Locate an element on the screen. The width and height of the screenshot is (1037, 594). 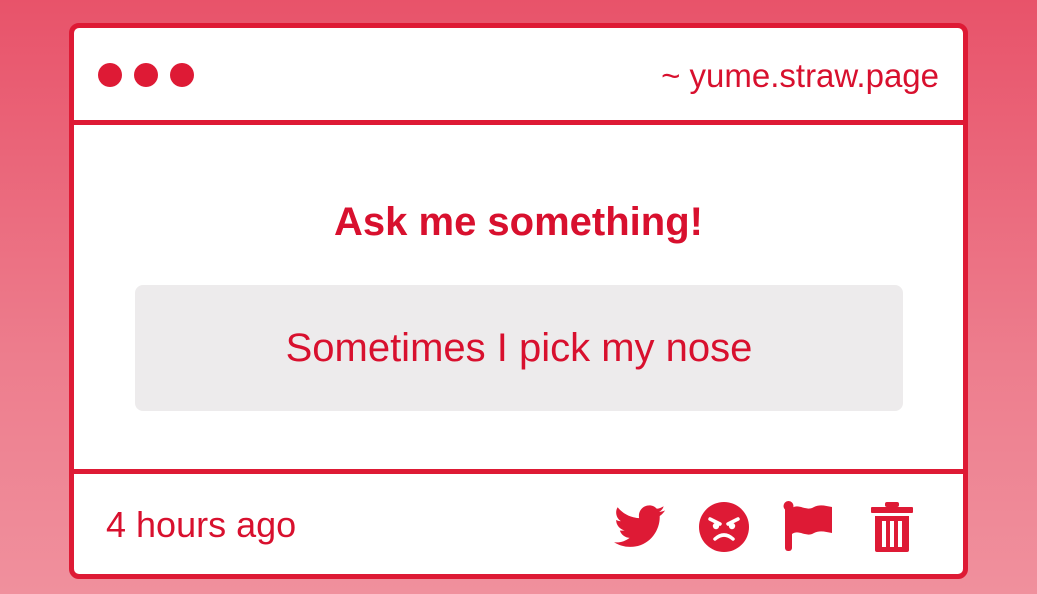
share-twitter-button is located at coordinates (640, 527).